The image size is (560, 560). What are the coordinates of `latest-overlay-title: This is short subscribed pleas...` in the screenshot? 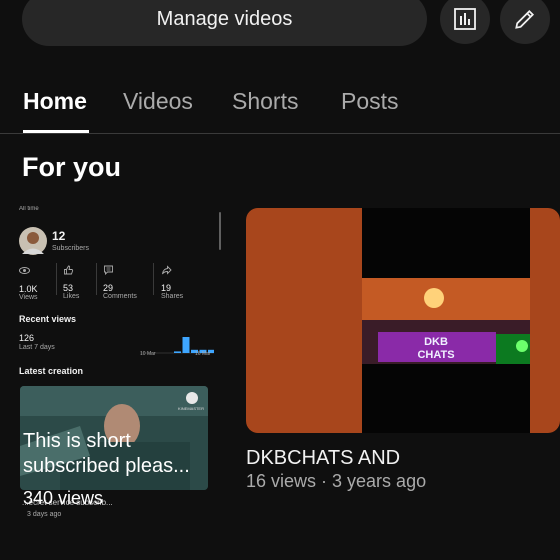 It's located at (106, 454).